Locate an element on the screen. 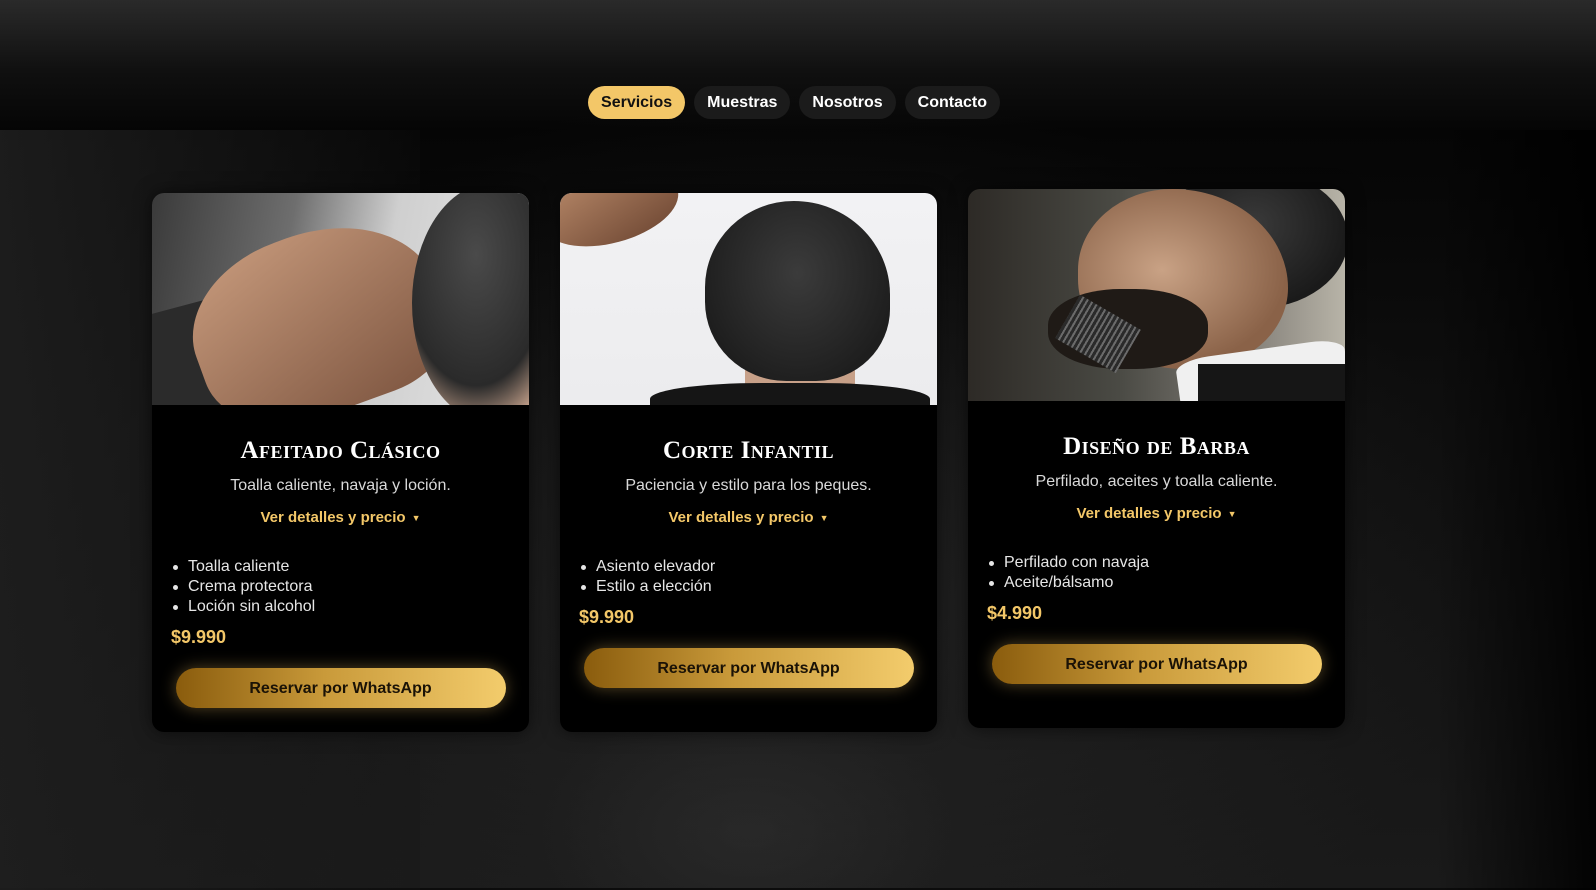  list-item: Asiento elevador is located at coordinates (759, 567).